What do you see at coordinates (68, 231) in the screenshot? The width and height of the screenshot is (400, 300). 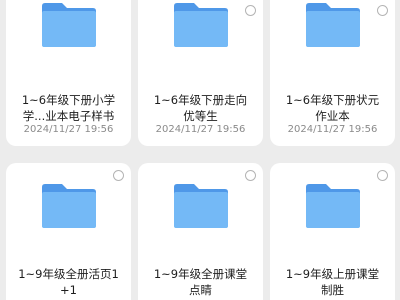 I see `folder-card: 1~9年级全册活页1 +1` at bounding box center [68, 231].